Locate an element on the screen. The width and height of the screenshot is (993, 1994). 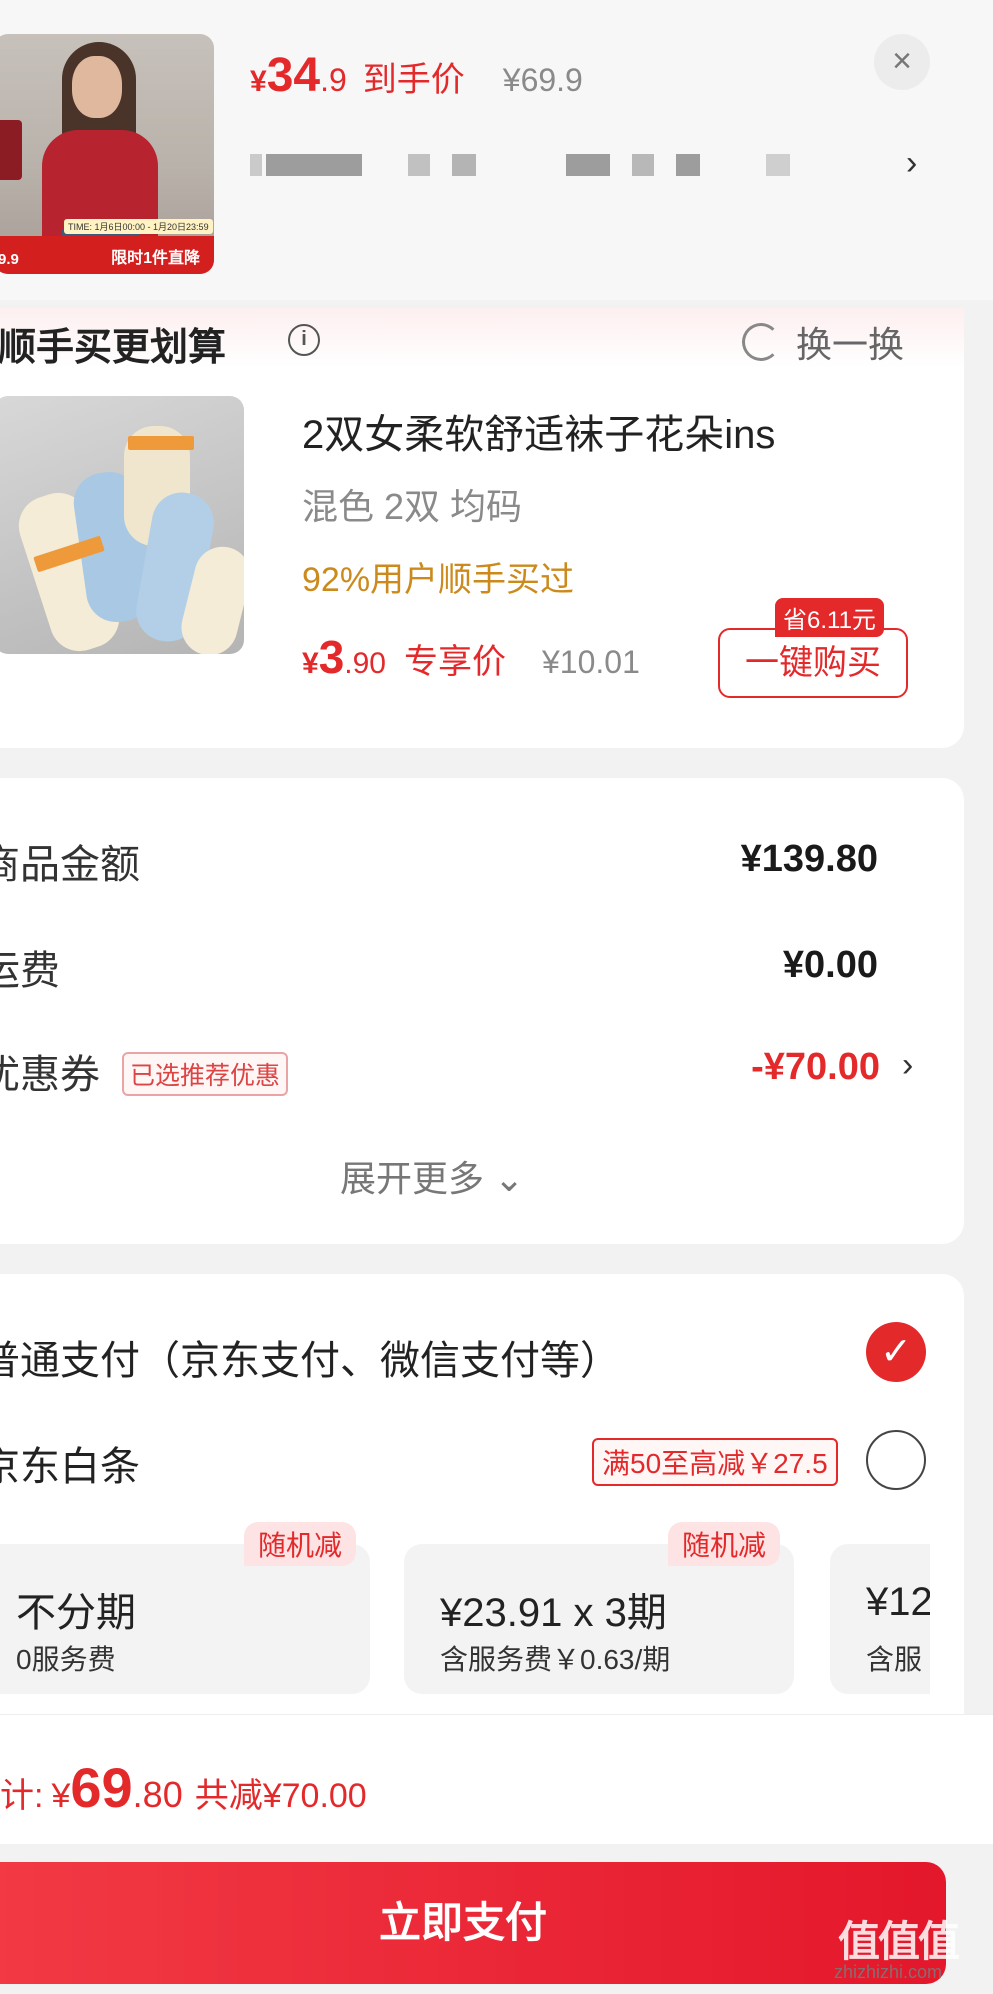
final-price: ¥ 34 .9 到手价 ¥69.9 is located at coordinates (416, 75).